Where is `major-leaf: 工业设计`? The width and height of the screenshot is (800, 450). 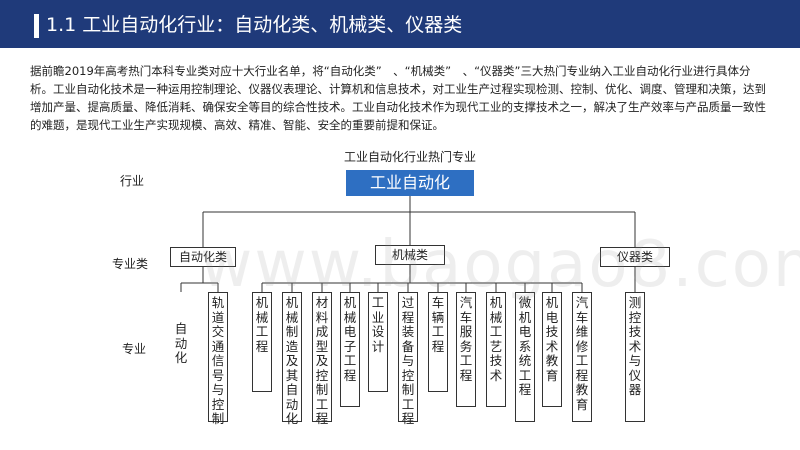
major-leaf: 工业设计 is located at coordinates (378, 342).